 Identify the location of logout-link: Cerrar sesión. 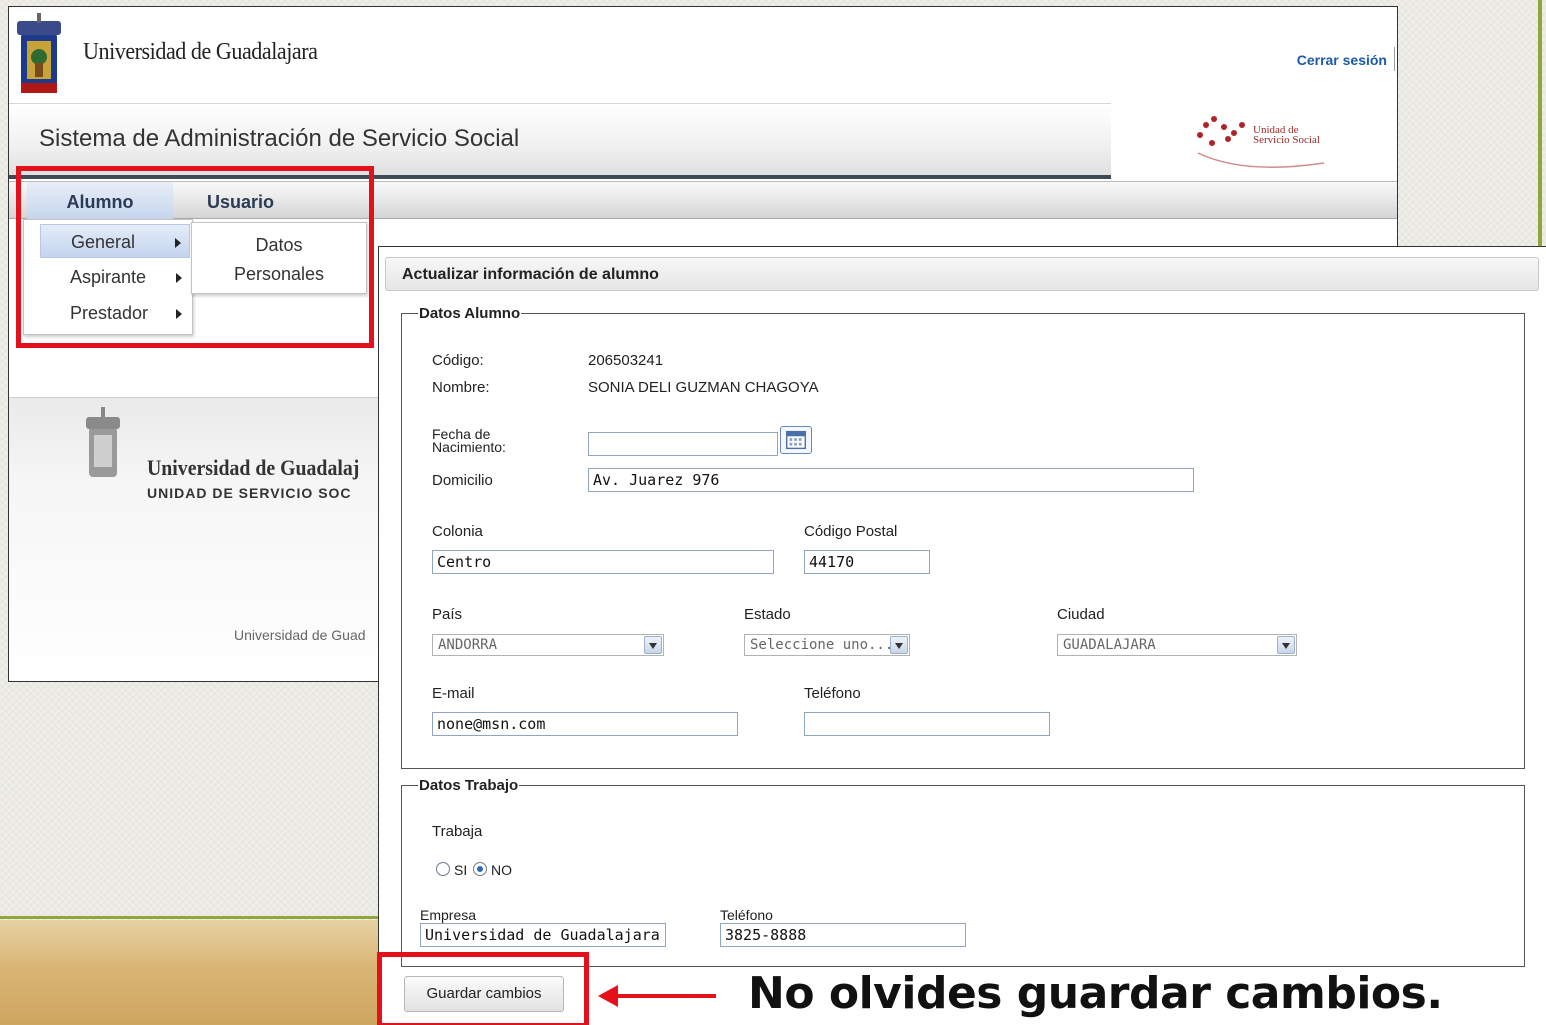
(1342, 60).